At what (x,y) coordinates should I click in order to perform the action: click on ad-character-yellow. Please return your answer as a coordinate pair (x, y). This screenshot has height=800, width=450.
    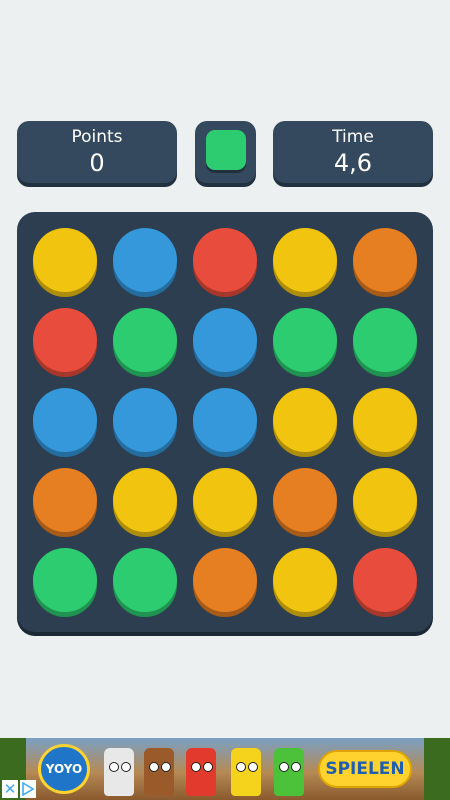
    Looking at the image, I should click on (246, 772).